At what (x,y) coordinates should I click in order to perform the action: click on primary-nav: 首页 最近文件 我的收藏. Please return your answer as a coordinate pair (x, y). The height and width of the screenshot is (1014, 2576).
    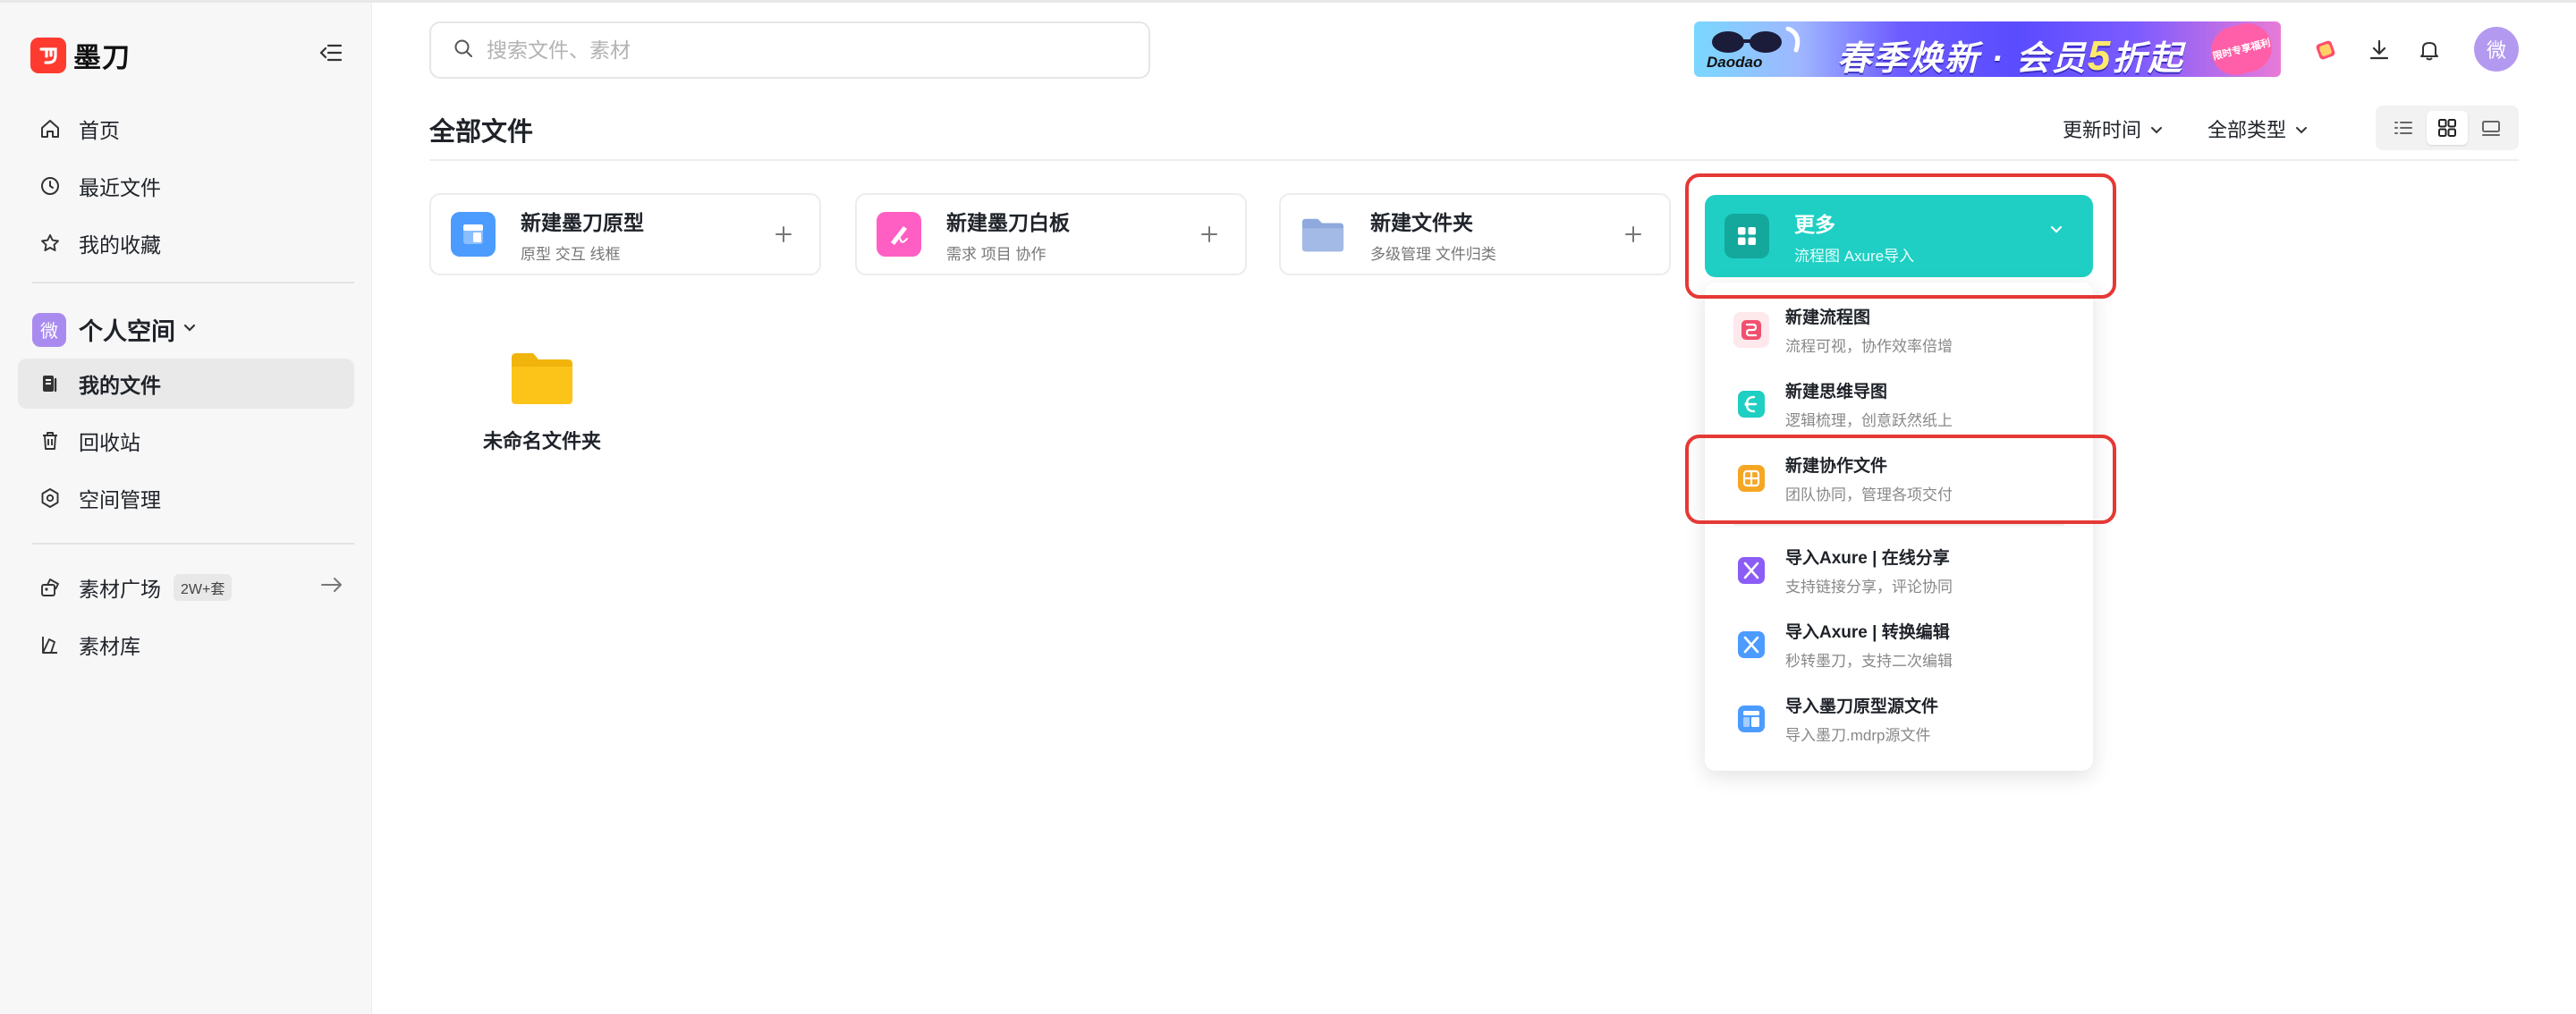
    Looking at the image, I should click on (186, 189).